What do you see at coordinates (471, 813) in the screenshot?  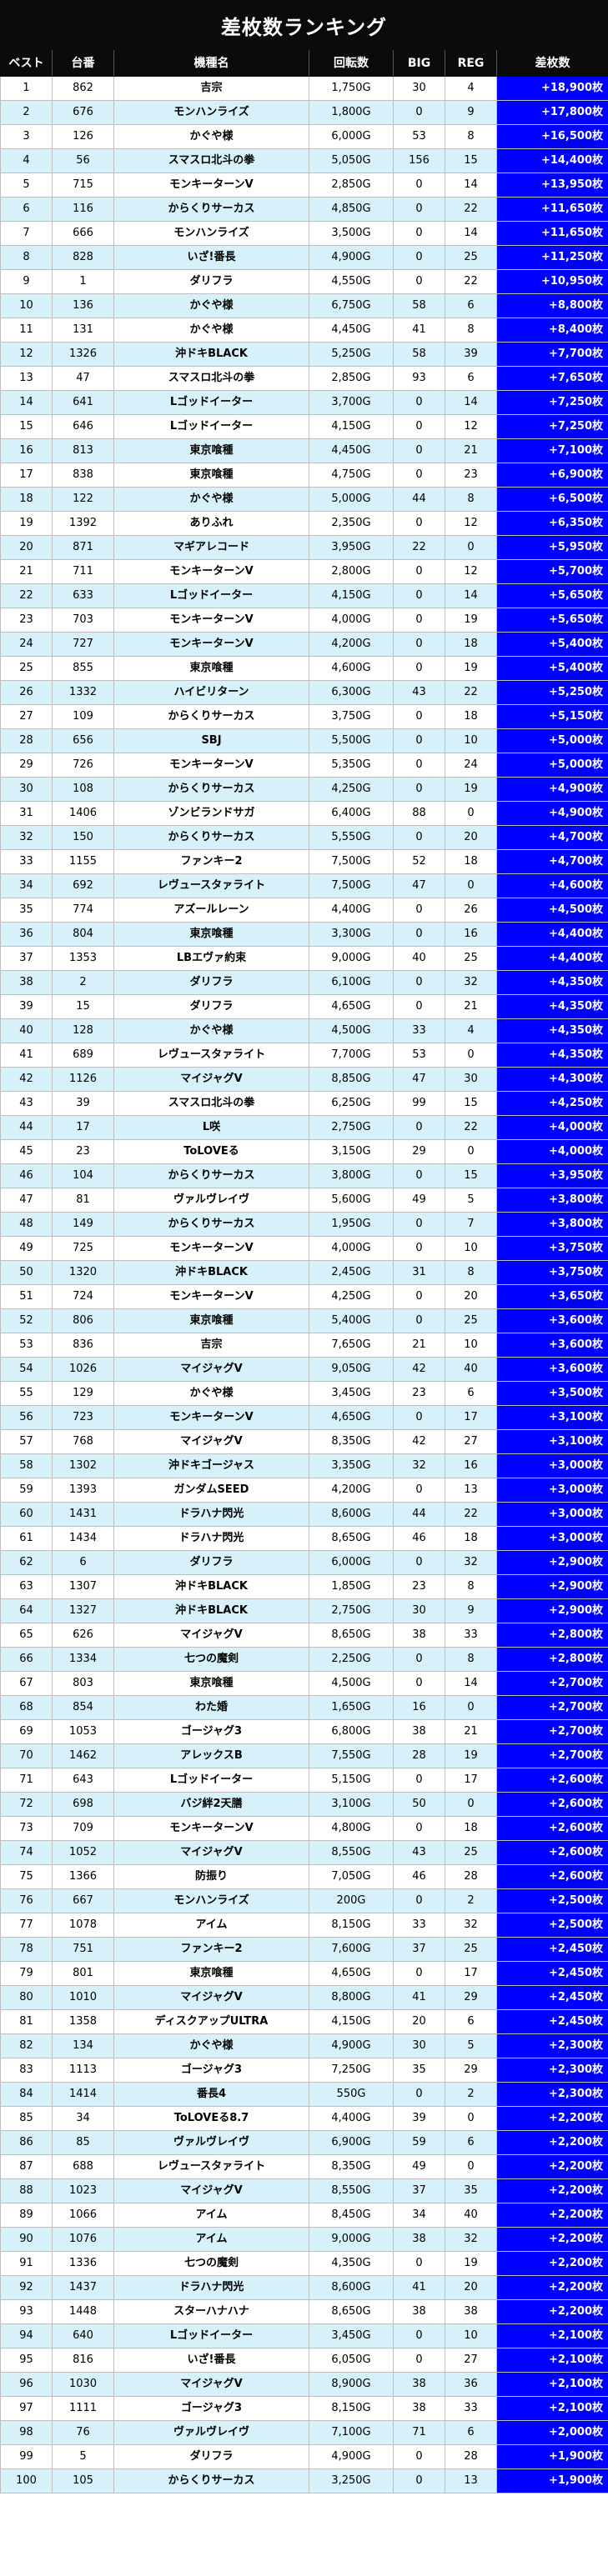 I see `reg-cell: 0` at bounding box center [471, 813].